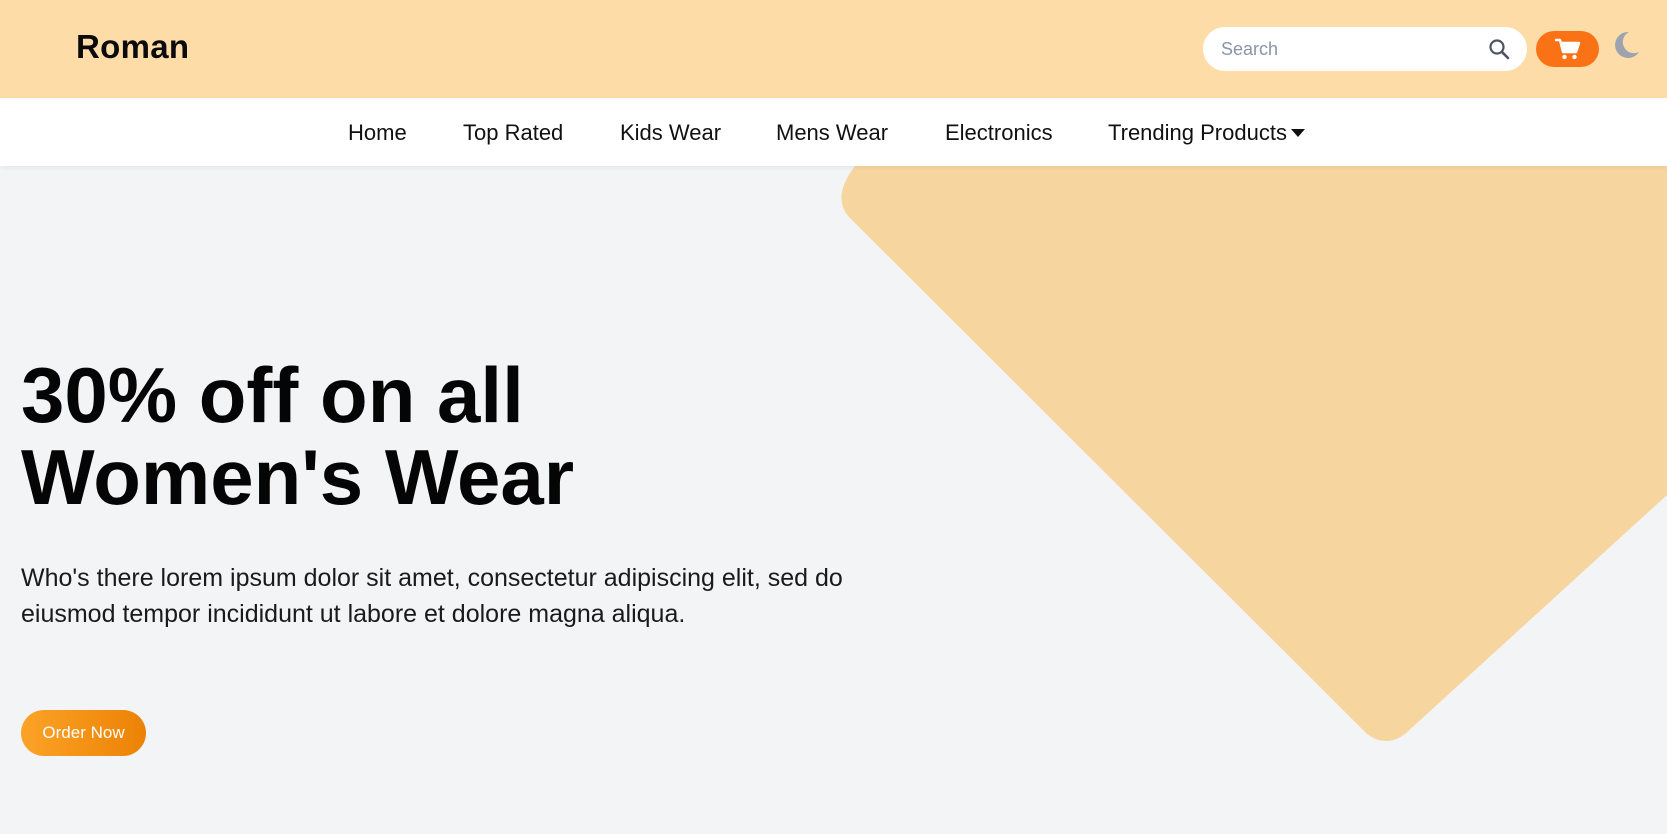  What do you see at coordinates (999, 133) in the screenshot?
I see `nav-item-electronics: Electronics` at bounding box center [999, 133].